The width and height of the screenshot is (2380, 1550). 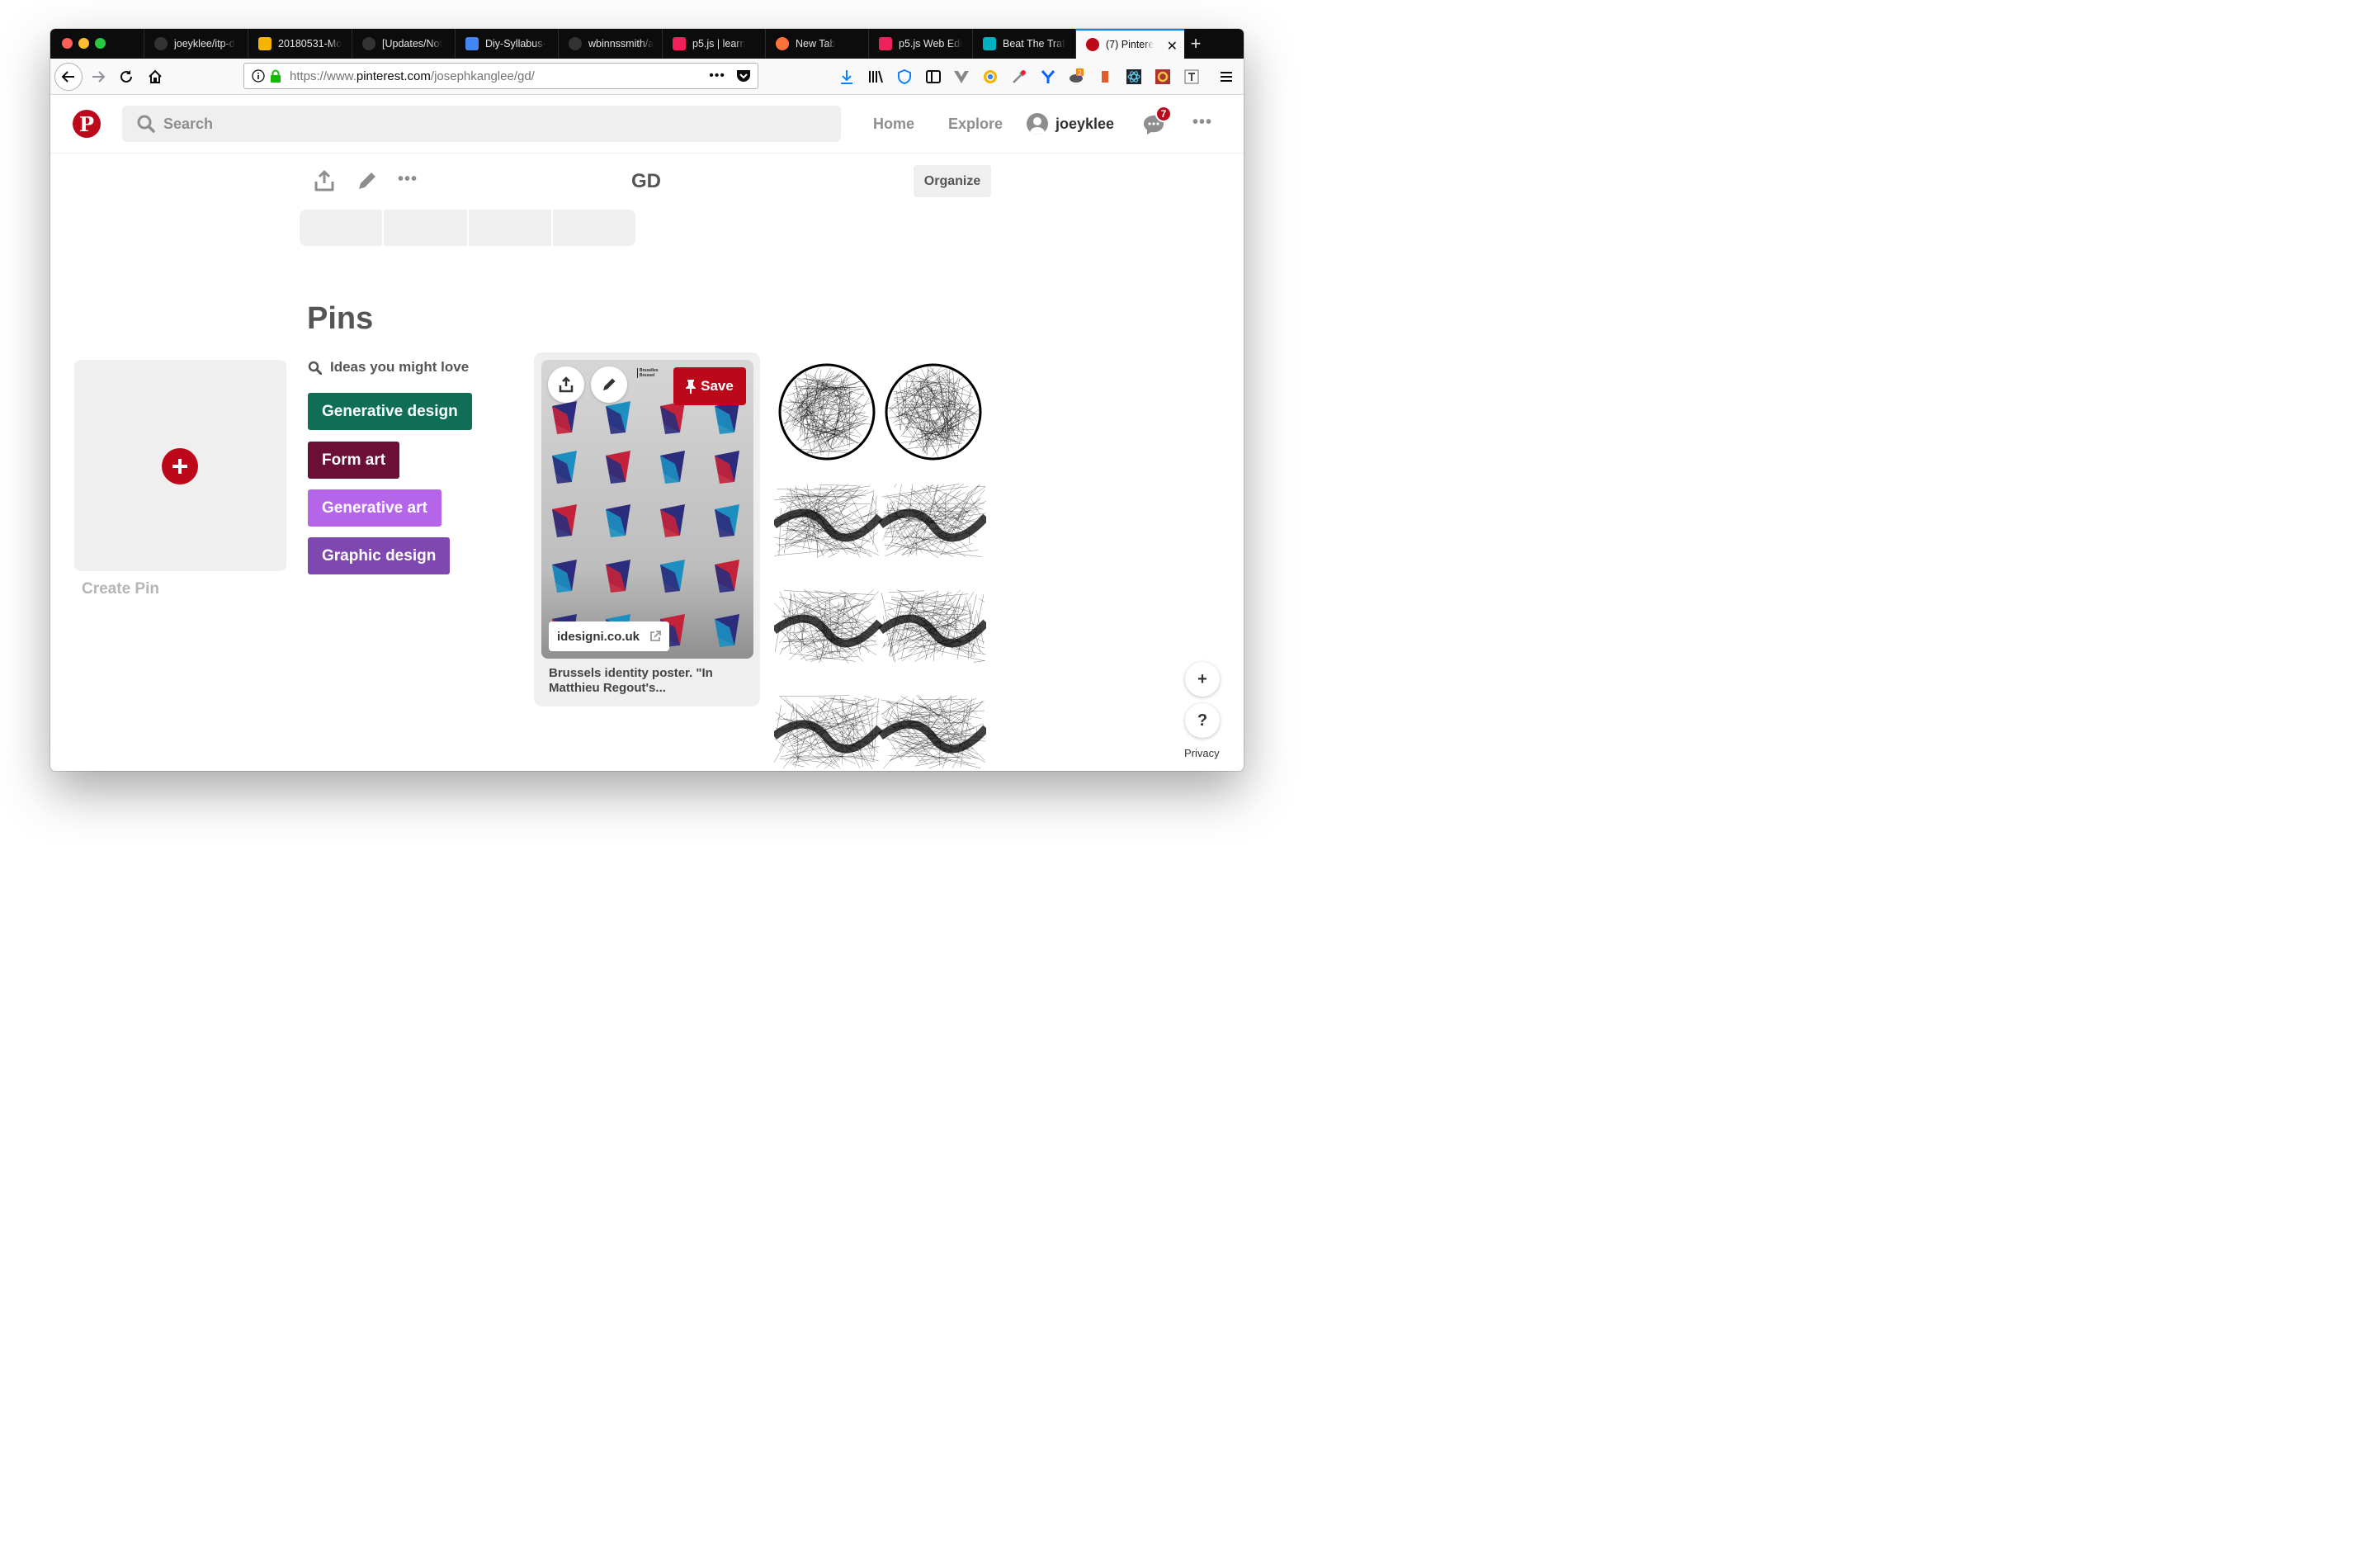 What do you see at coordinates (452, 124) in the screenshot?
I see `search-input` at bounding box center [452, 124].